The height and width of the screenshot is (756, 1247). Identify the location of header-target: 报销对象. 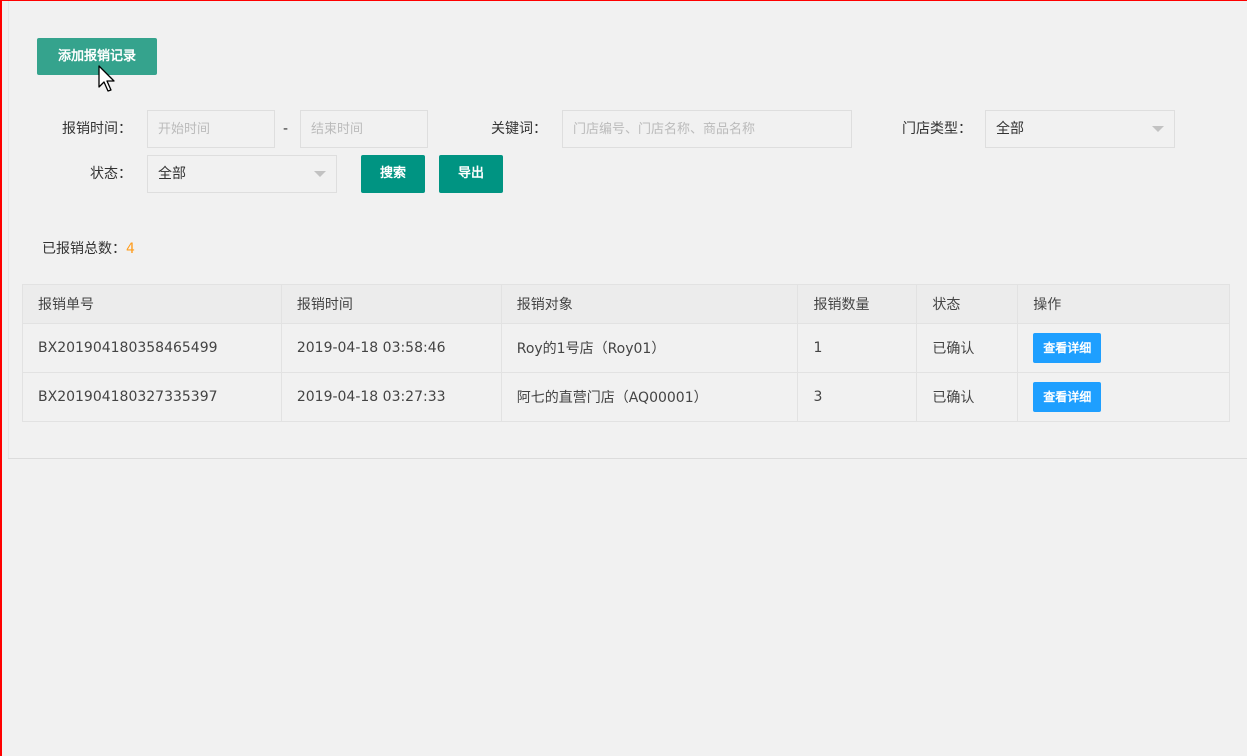
(649, 304).